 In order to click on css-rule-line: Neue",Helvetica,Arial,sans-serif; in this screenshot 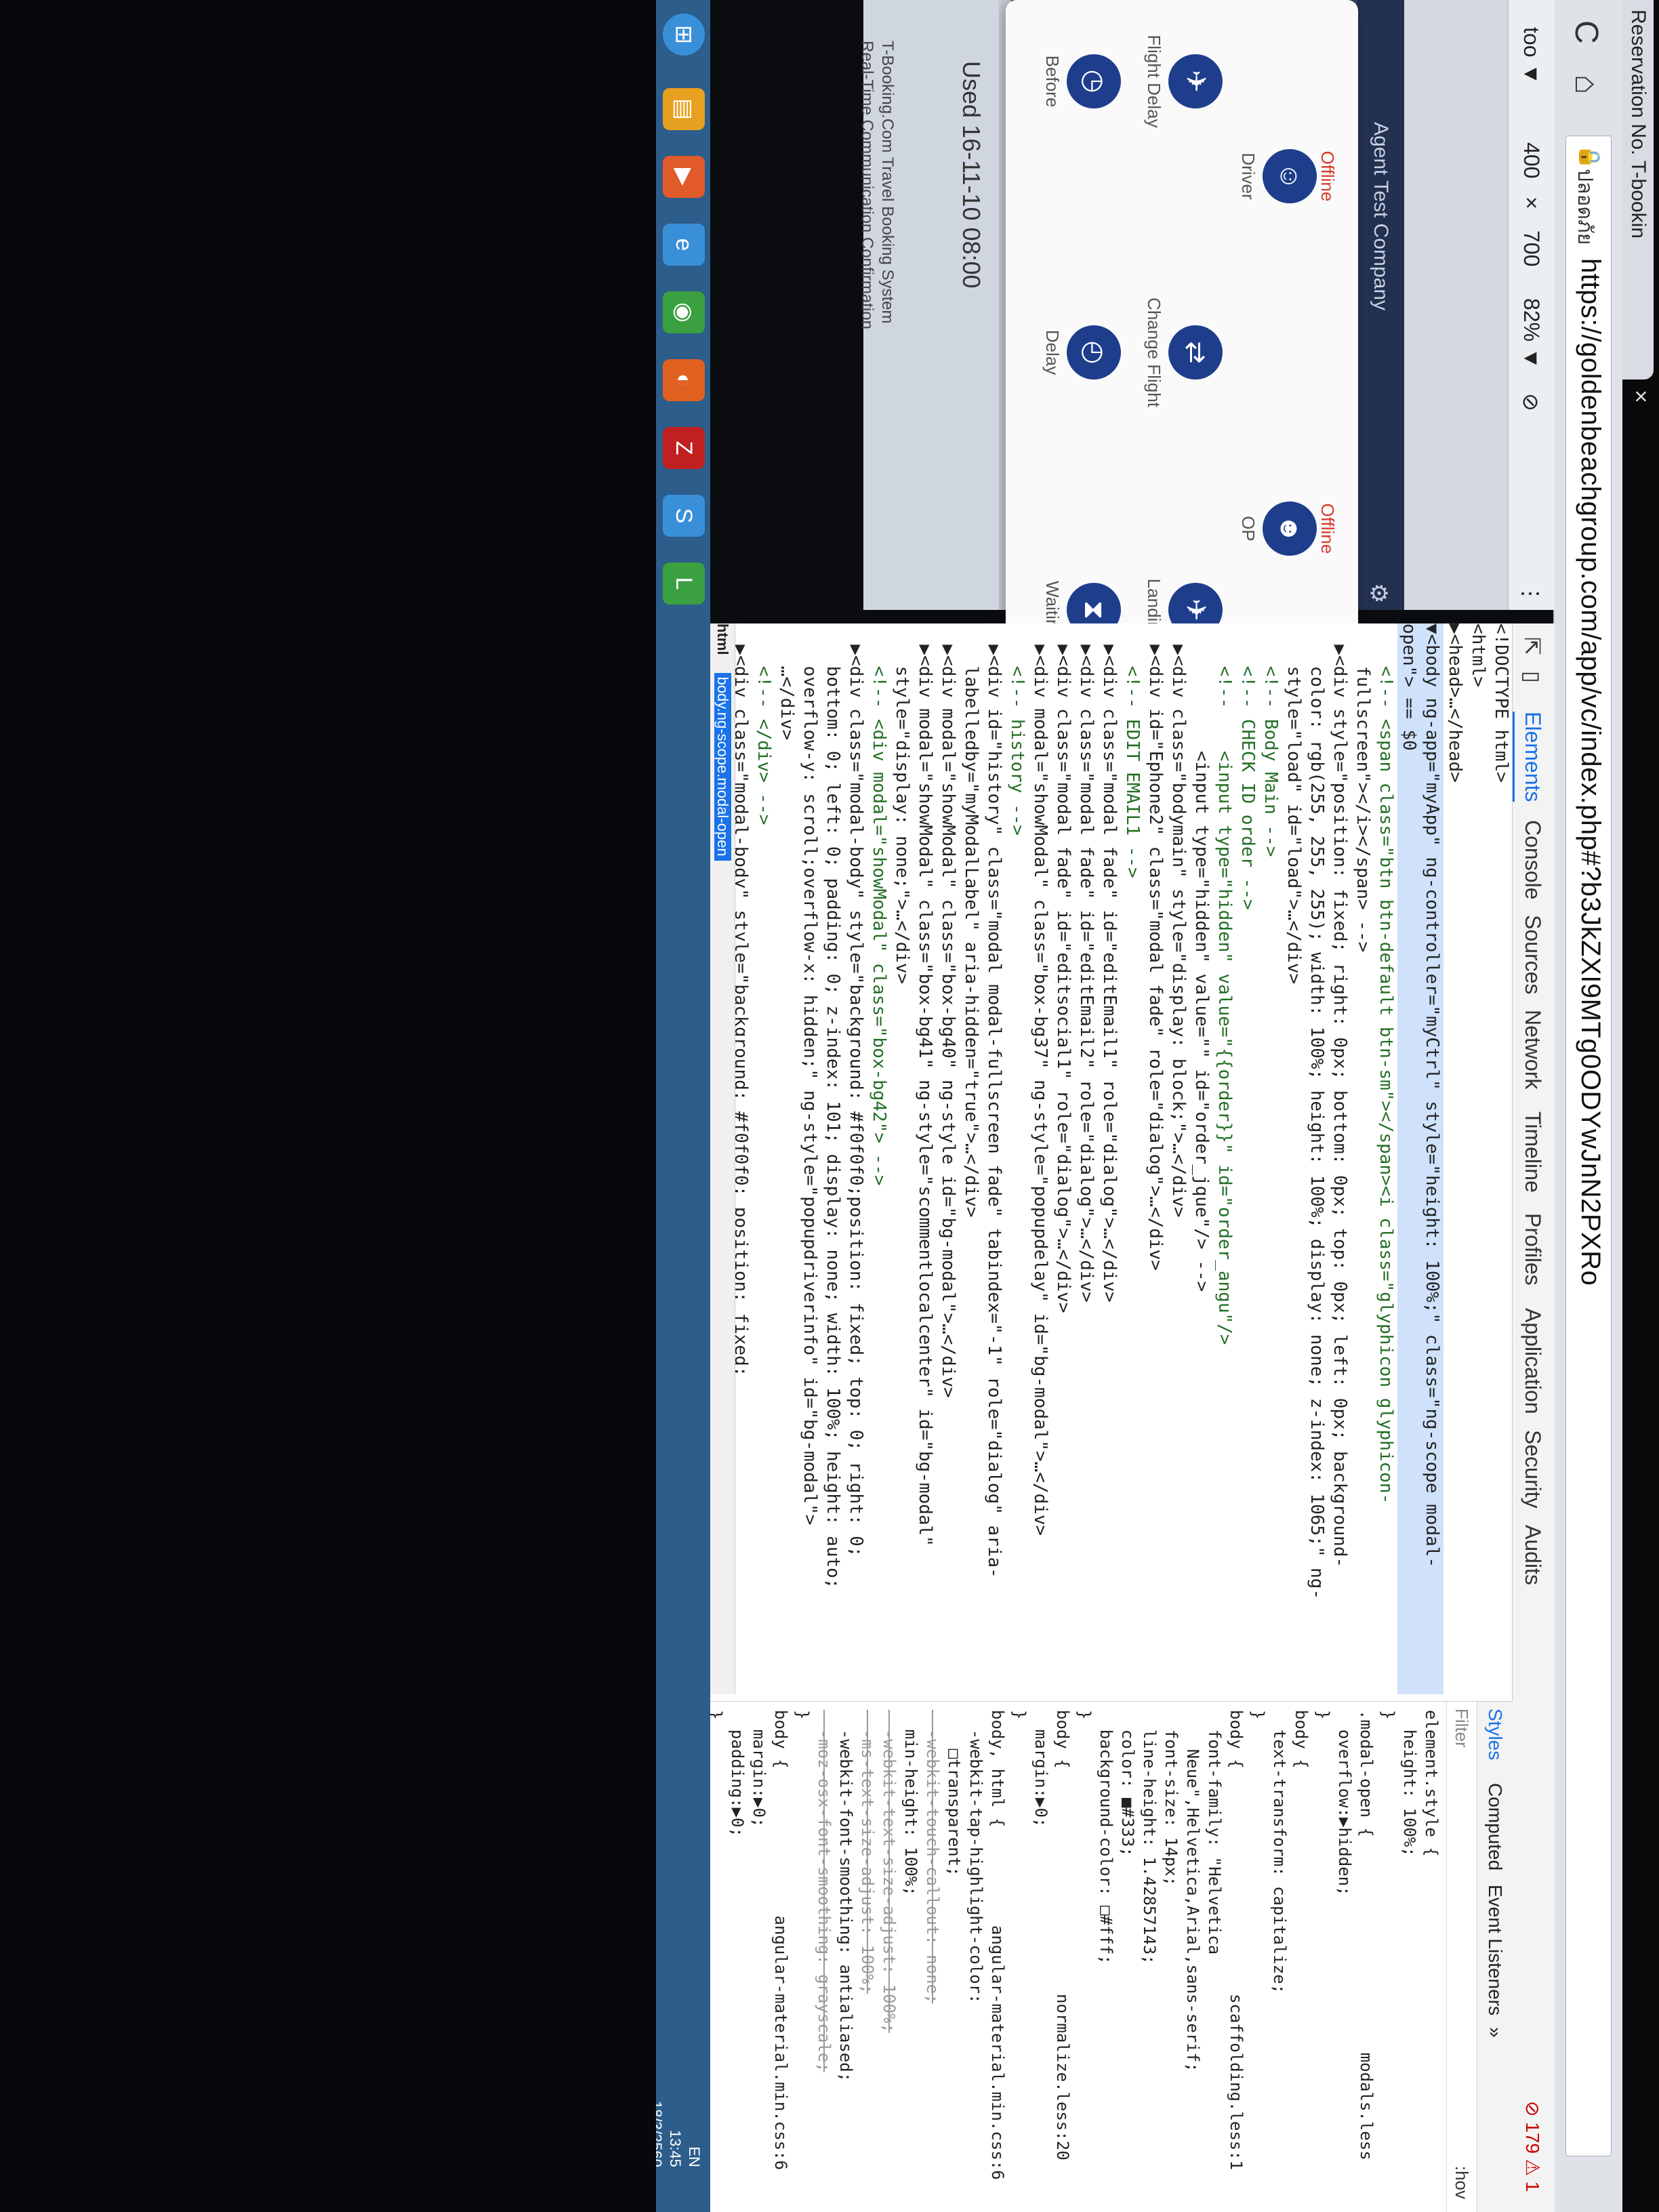, I will do `click(1192, 1891)`.